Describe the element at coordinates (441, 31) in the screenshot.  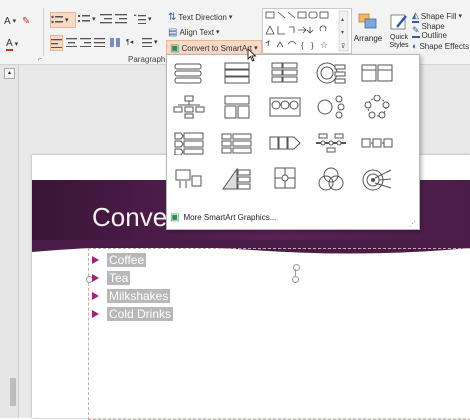
I see `shape-outline-button: ✎ Shape Outline` at that location.